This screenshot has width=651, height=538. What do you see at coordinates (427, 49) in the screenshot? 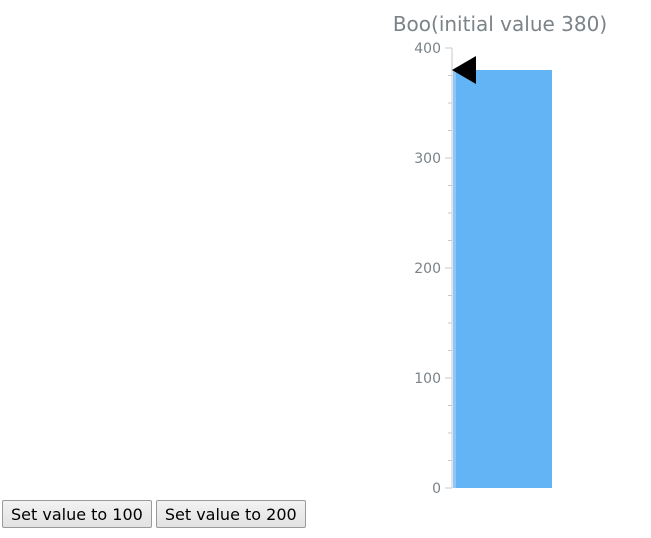
I see `tick-label: 400` at bounding box center [427, 49].